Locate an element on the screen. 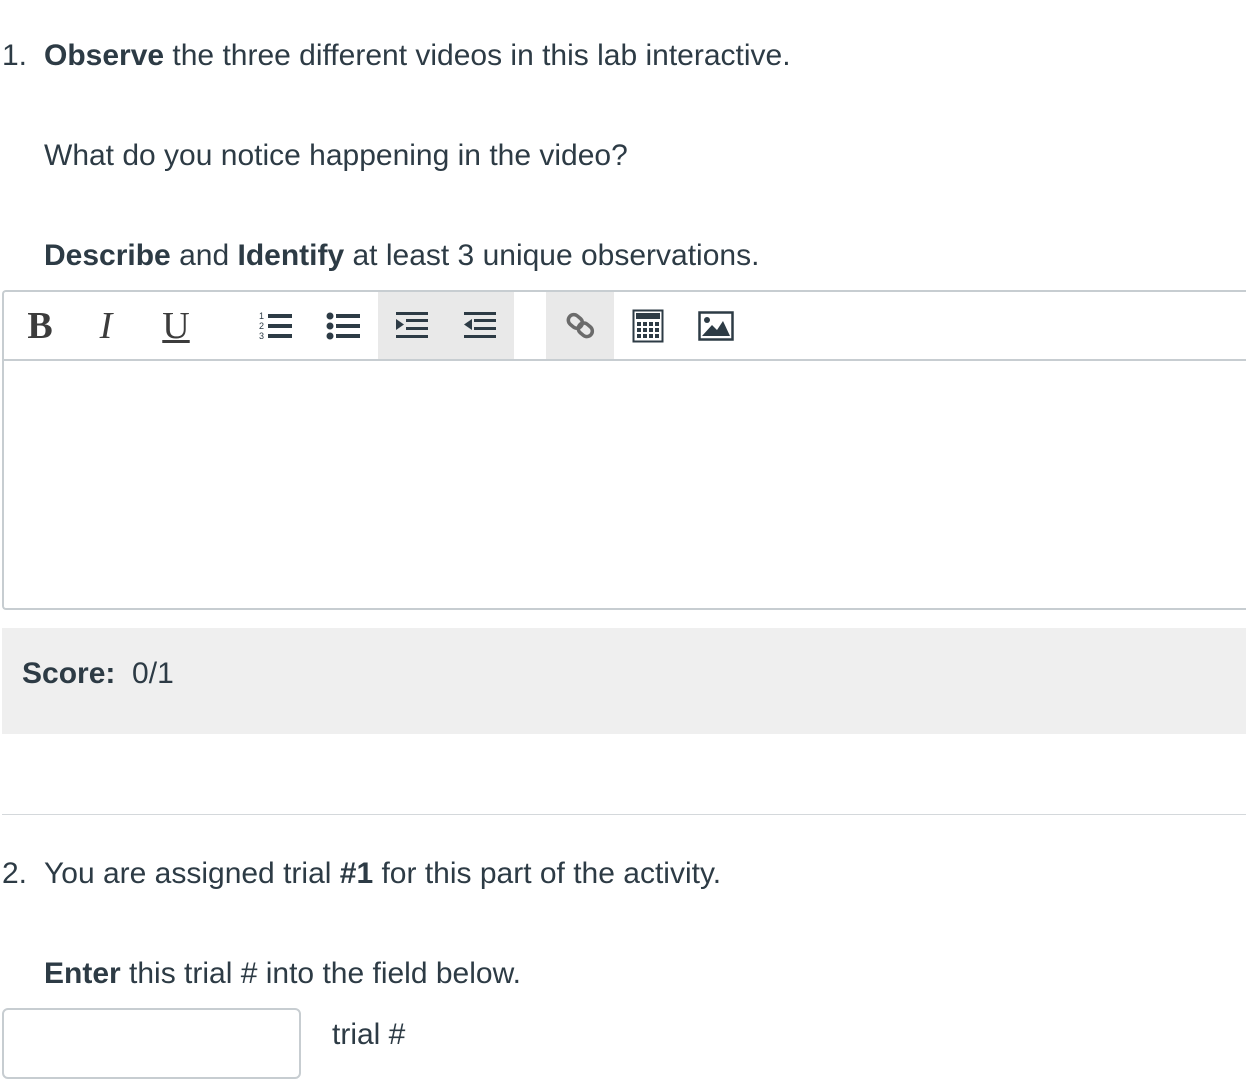 Image resolution: width=1246 pixels, height=1089 pixels. score-value: 0/1 is located at coordinates (153, 673).